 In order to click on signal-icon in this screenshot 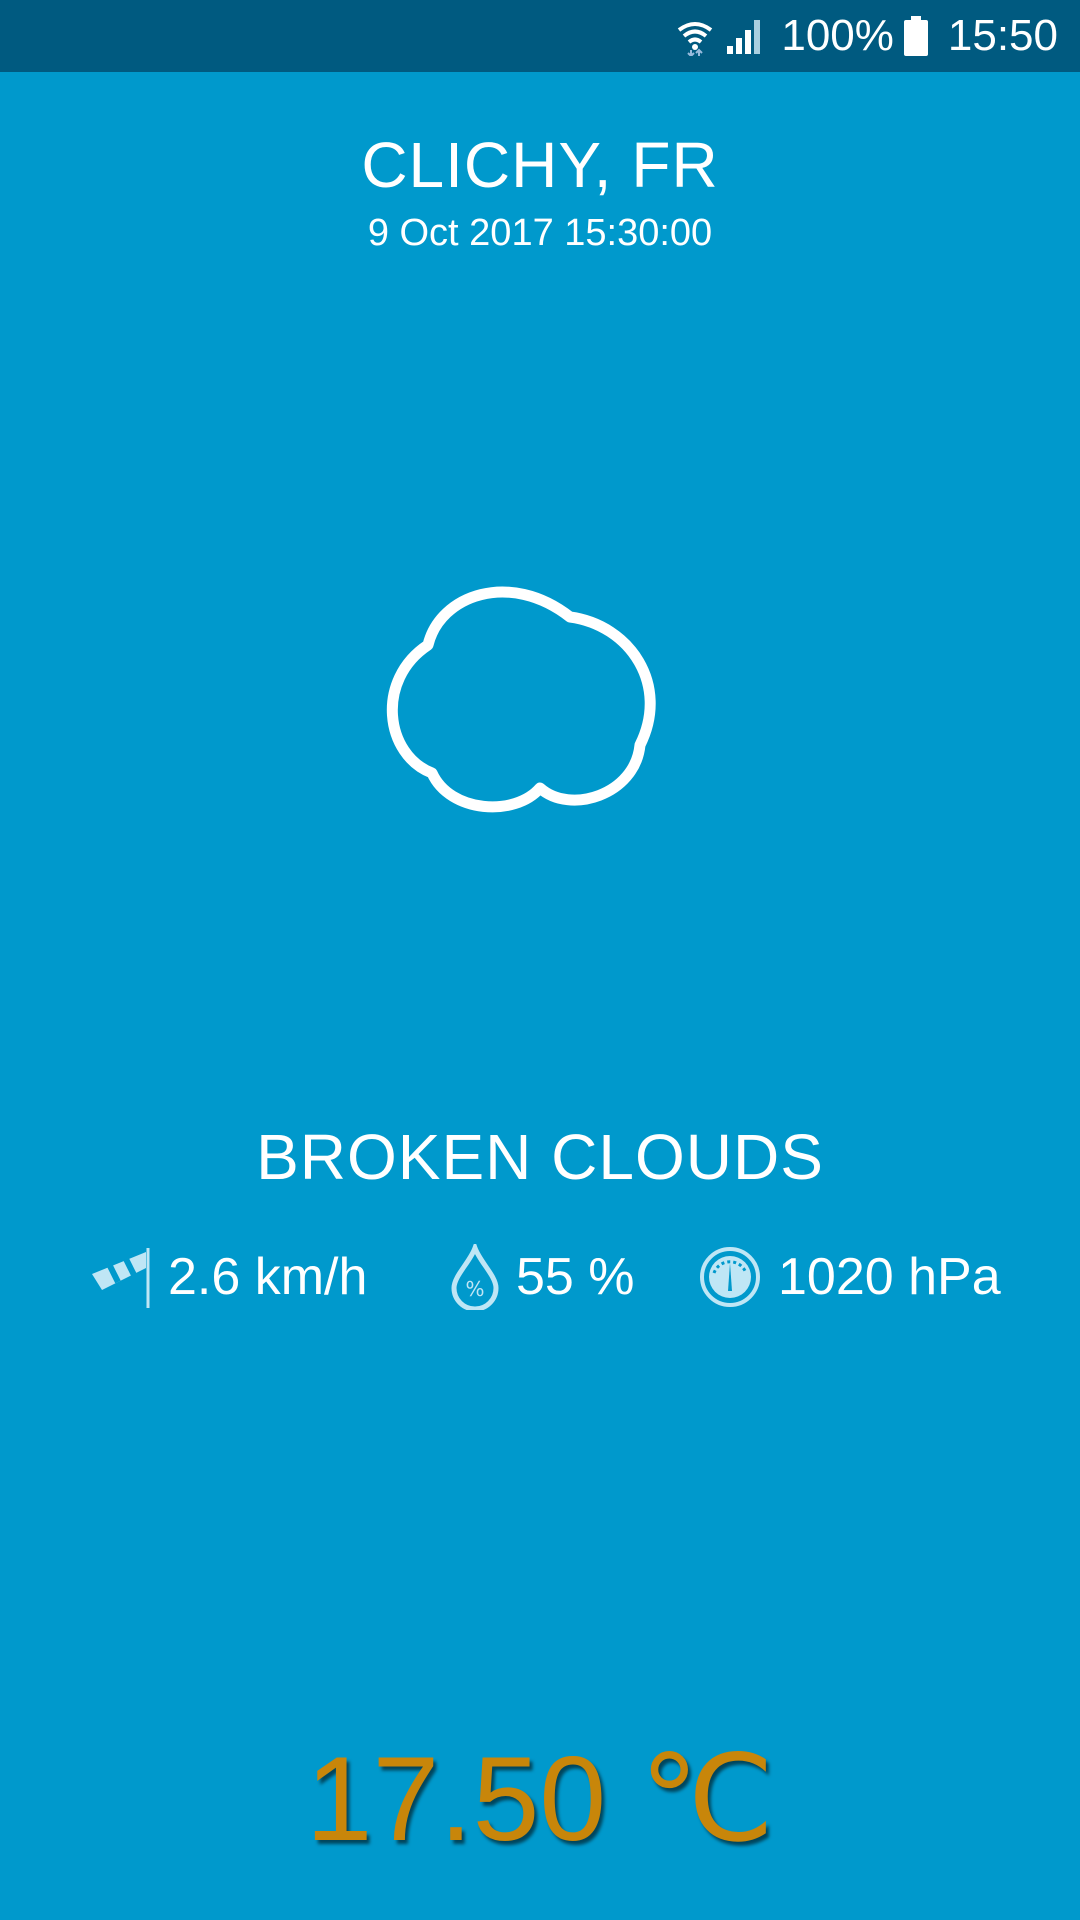, I will do `click(745, 36)`.